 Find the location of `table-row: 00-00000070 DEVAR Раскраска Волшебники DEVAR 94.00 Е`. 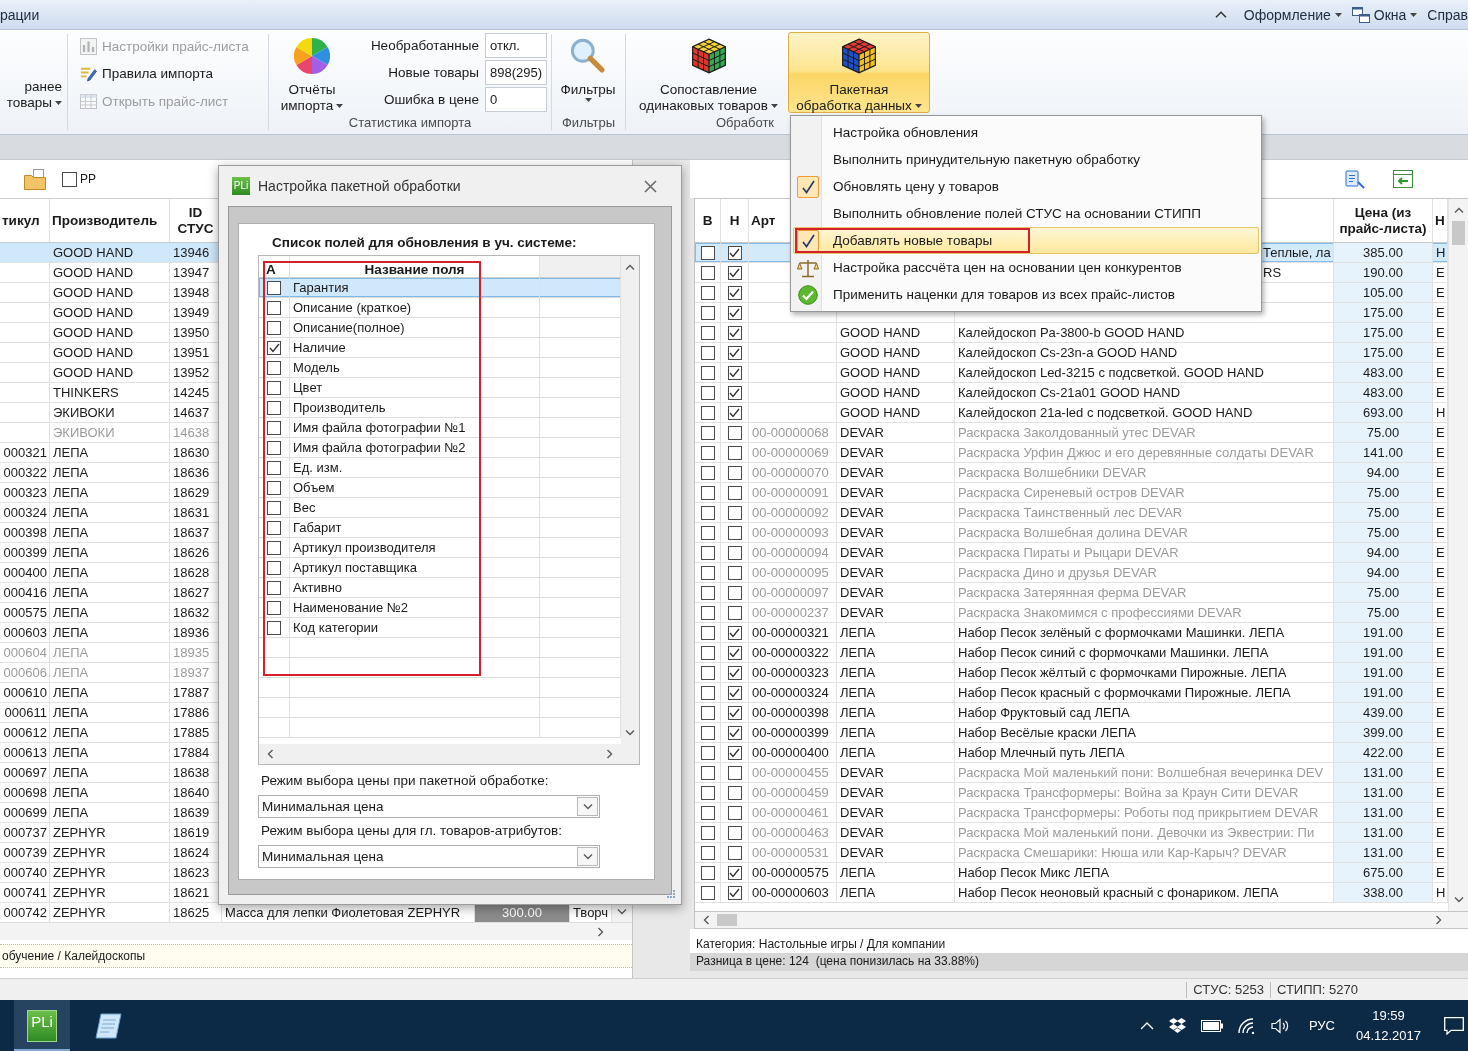

table-row: 00-00000070 DEVAR Раскраска Волшебники DEVAR 94.00 Е is located at coordinates (1071, 473).